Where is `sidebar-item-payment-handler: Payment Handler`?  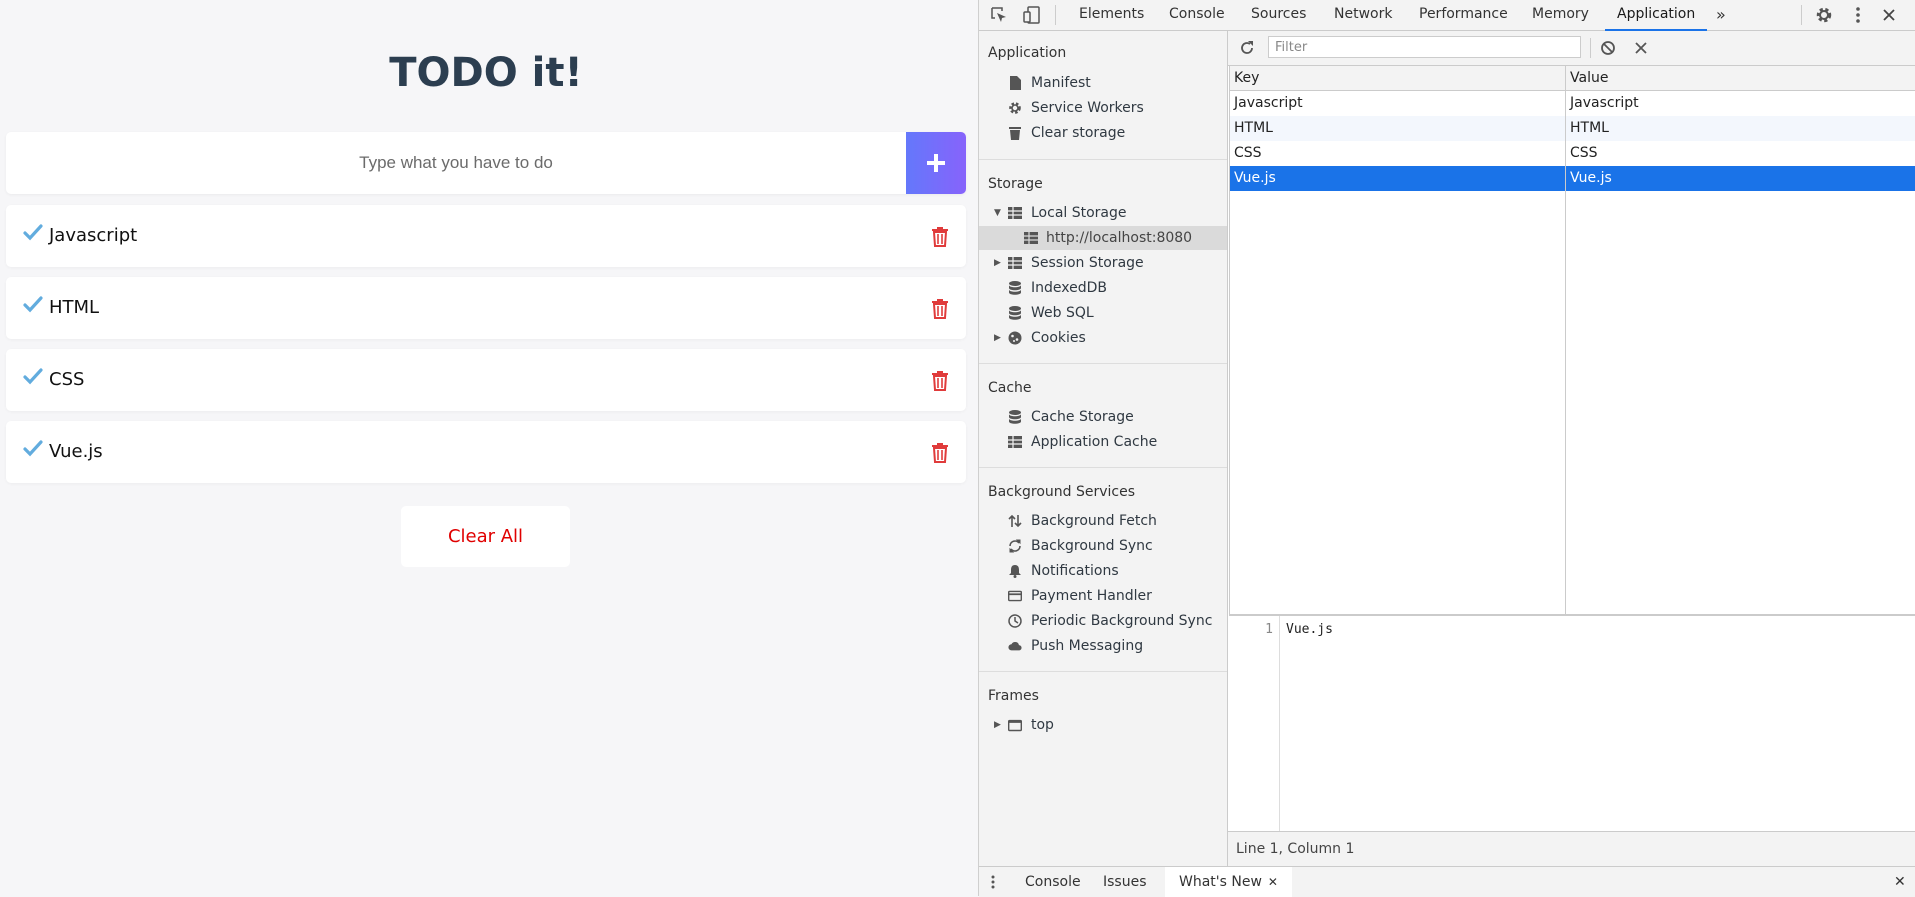
sidebar-item-payment-handler: Payment Handler is located at coordinates (1103, 596).